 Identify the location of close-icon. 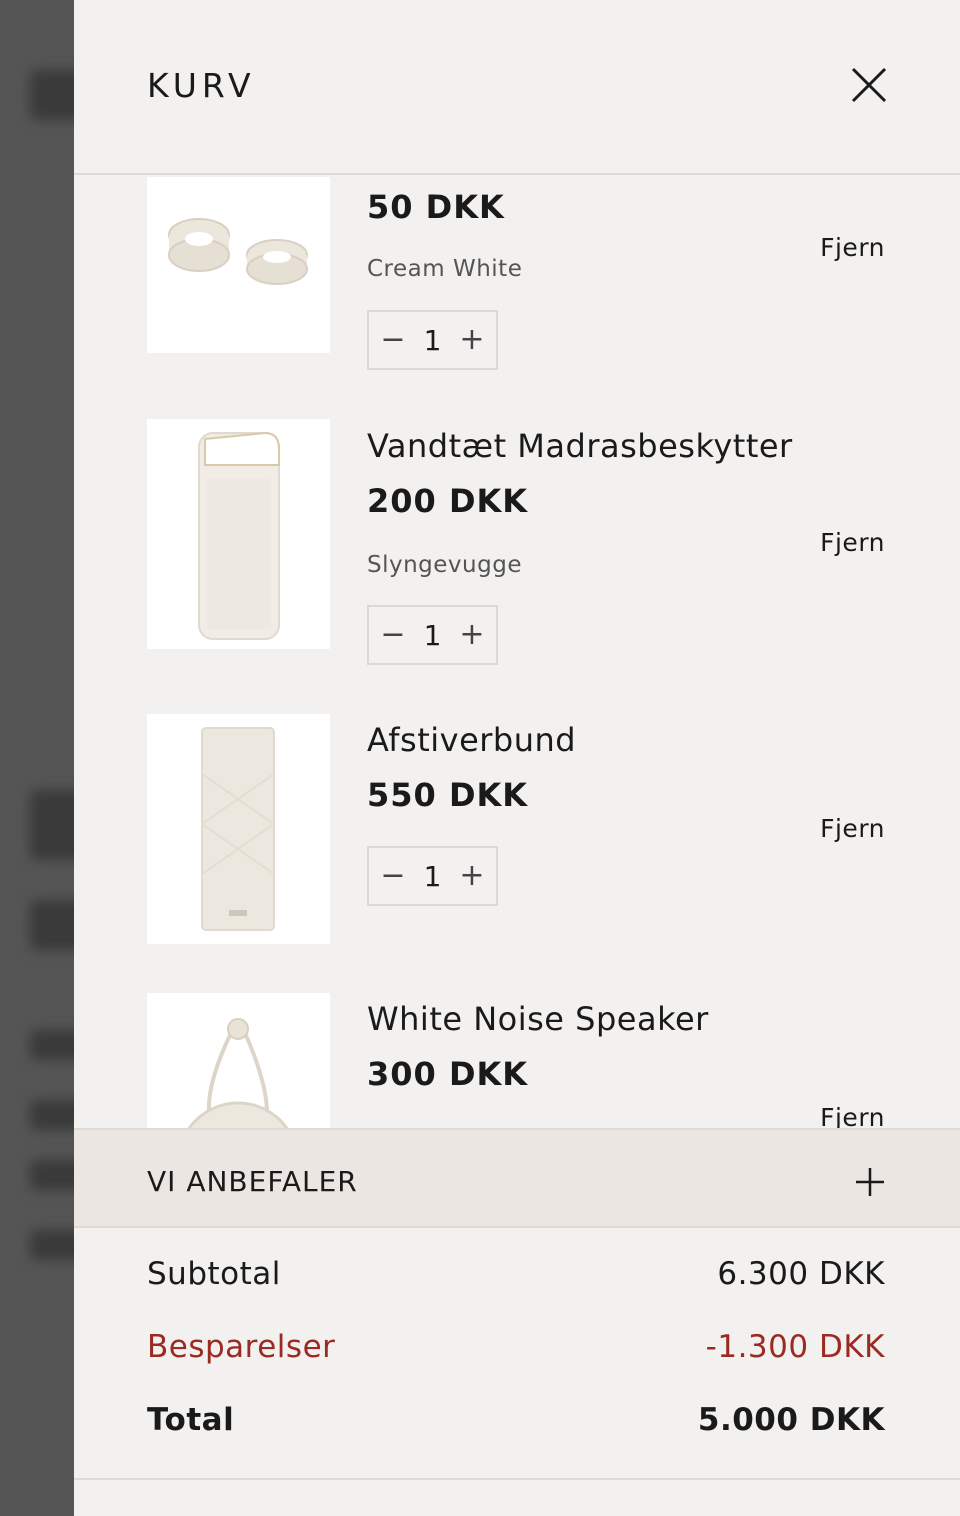
(869, 85).